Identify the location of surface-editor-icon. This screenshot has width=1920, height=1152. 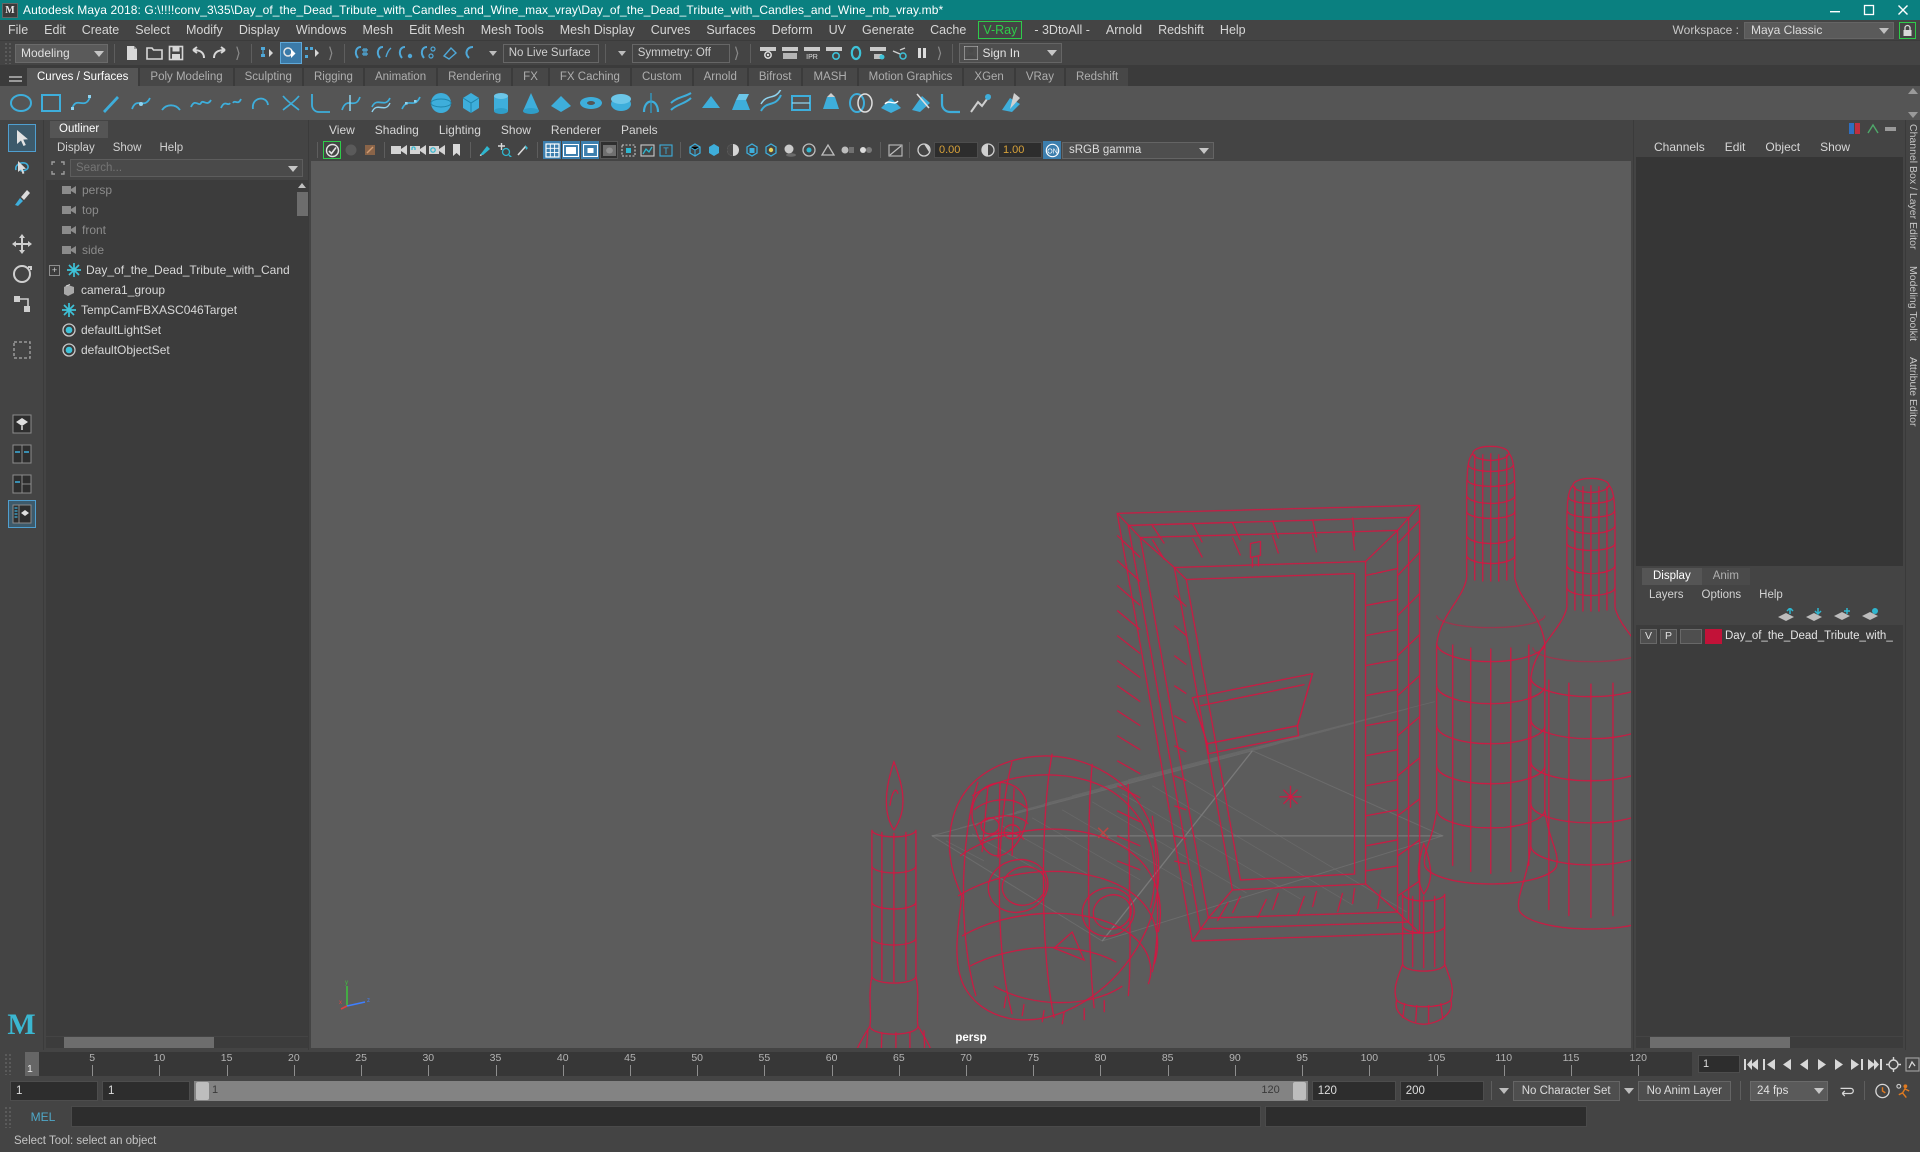
(1011, 103).